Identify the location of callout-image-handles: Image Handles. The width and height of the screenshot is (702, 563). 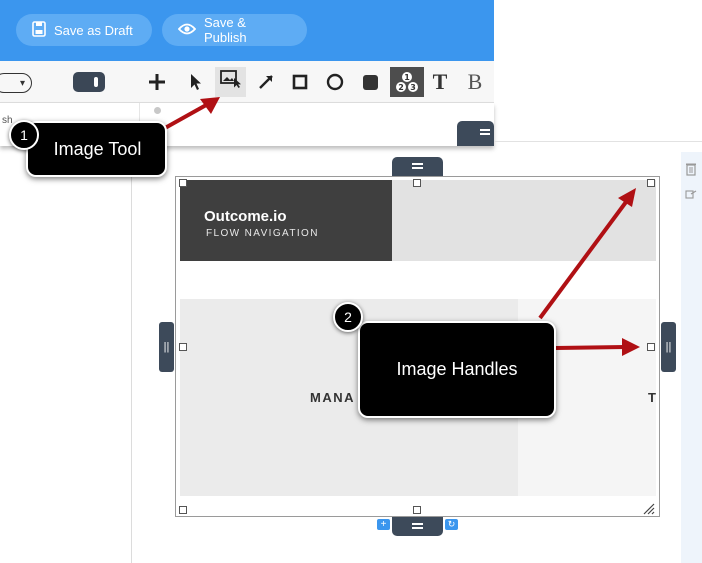
(457, 369).